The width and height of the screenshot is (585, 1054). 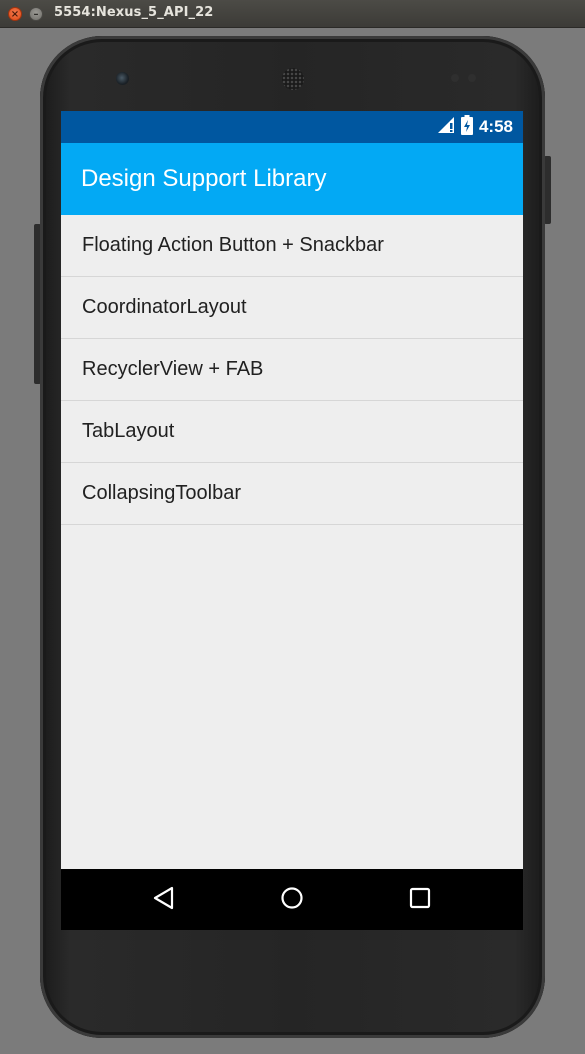 What do you see at coordinates (292, 494) in the screenshot?
I see `list-item-collapsing-toolbar: CollapsingToolbar` at bounding box center [292, 494].